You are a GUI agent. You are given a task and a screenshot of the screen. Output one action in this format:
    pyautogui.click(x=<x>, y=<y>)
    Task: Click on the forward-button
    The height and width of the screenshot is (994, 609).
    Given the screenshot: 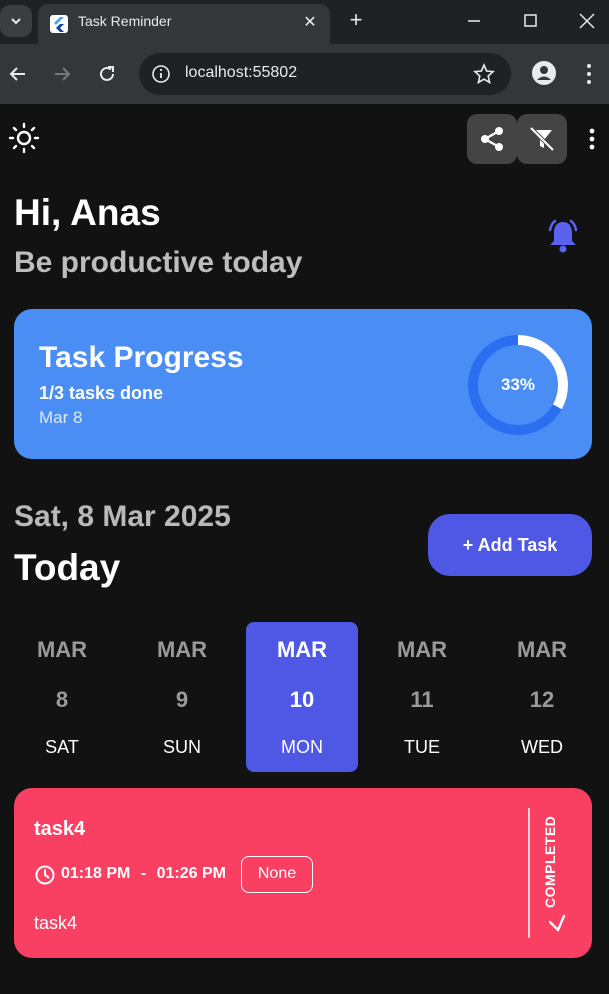 What is the action you would take?
    pyautogui.click(x=62, y=74)
    